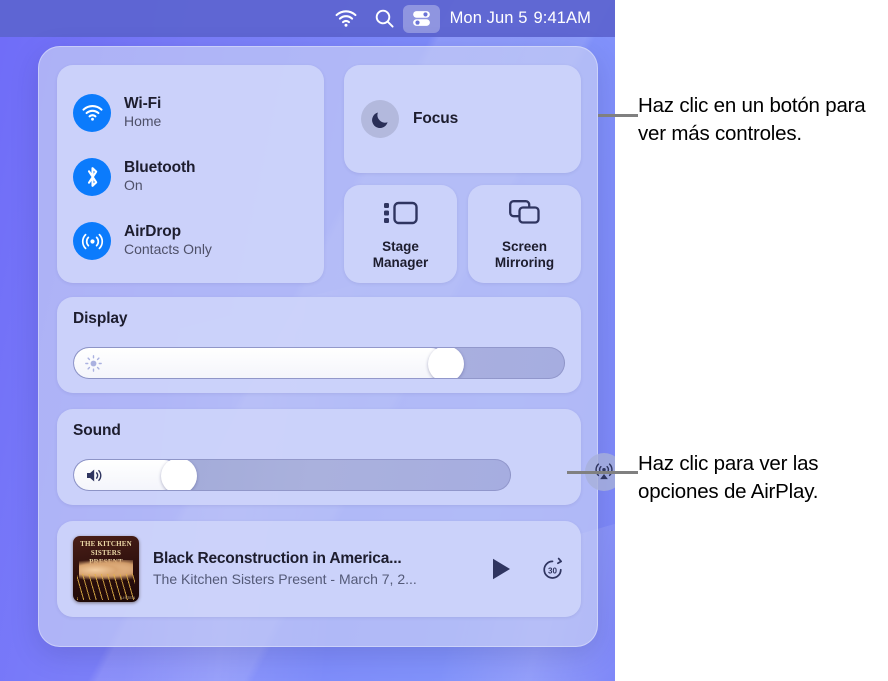 The width and height of the screenshot is (888, 681). I want to click on menu-bar-clock: Mon Jun 5 9:41AM, so click(520, 18).